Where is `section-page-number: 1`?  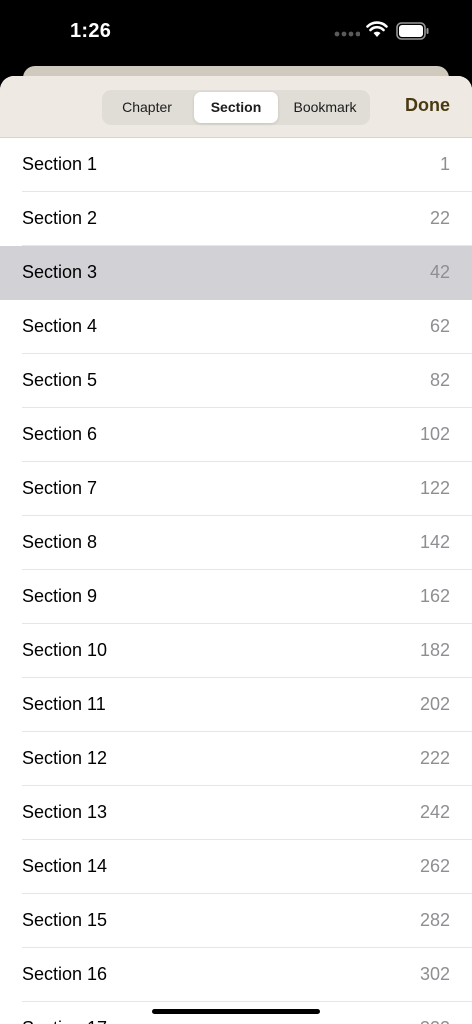 section-page-number: 1 is located at coordinates (444, 164).